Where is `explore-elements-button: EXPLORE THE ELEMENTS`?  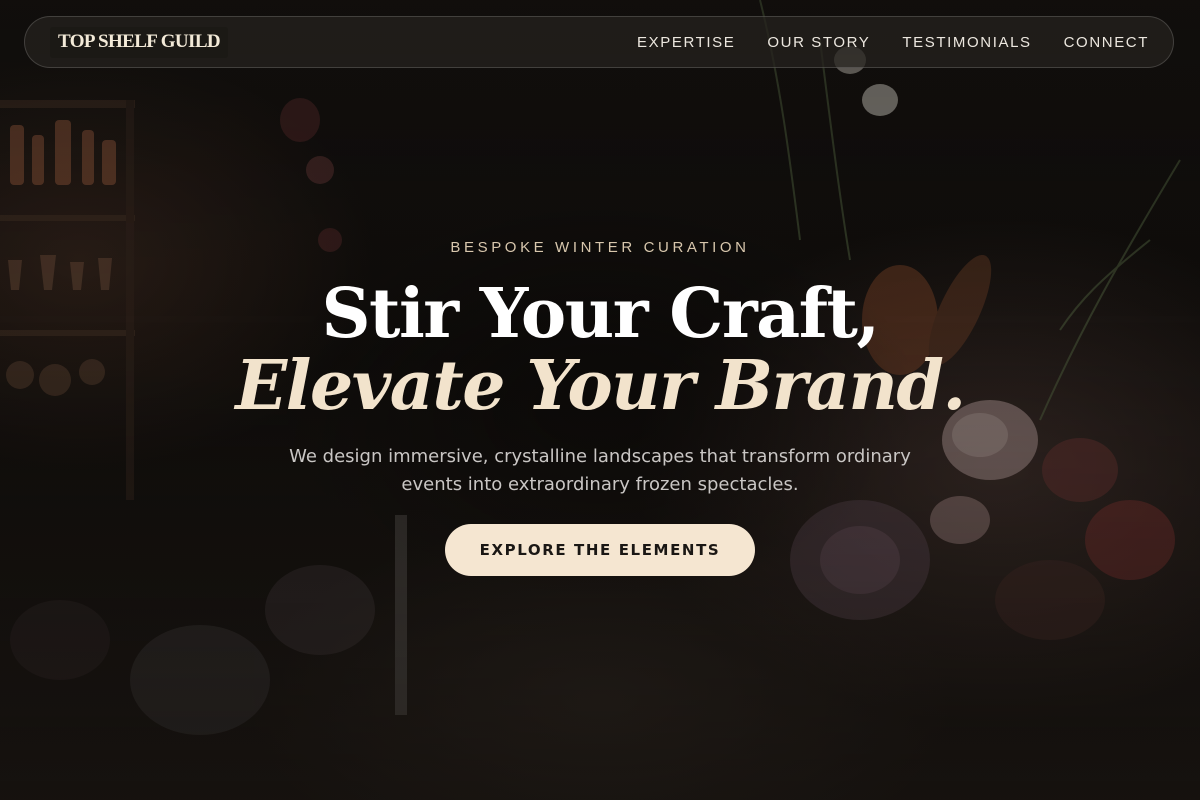
explore-elements-button: EXPLORE THE ELEMENTS is located at coordinates (600, 550).